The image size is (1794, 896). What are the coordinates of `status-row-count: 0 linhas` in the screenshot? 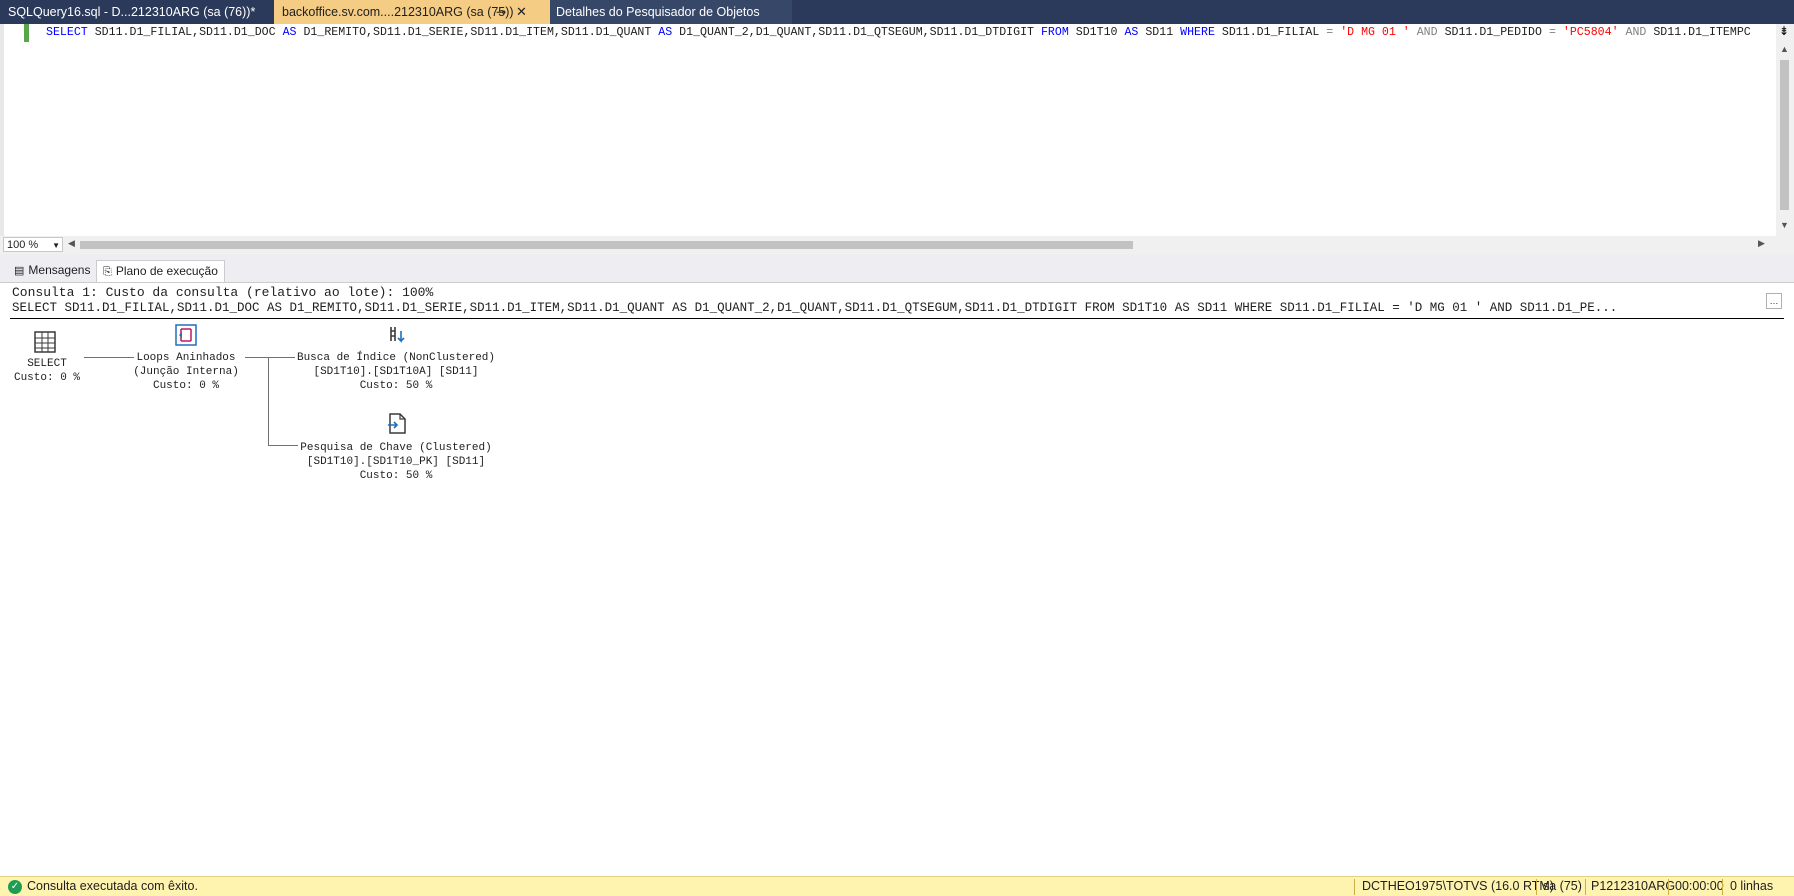 It's located at (1752, 886).